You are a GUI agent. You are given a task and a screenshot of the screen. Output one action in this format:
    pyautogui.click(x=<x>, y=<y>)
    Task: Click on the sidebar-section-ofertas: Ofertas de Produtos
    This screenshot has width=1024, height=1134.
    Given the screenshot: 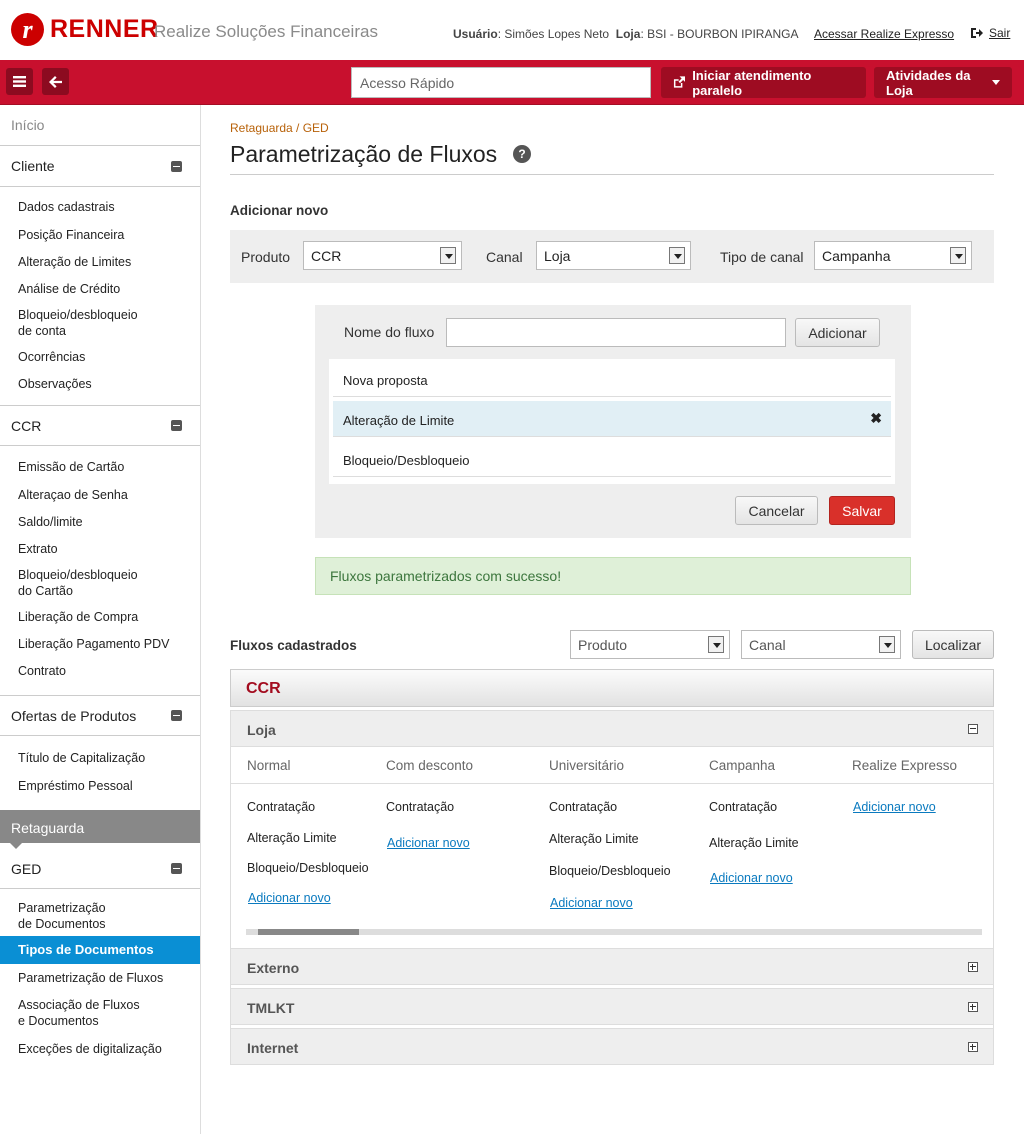 What is the action you would take?
    pyautogui.click(x=100, y=716)
    